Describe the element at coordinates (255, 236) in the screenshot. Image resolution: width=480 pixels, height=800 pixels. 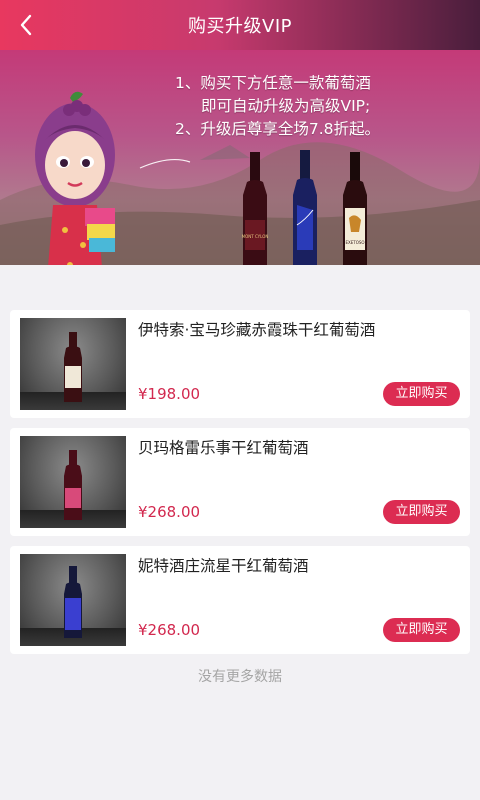
I see `bottle-1-label: MONT CYLON` at that location.